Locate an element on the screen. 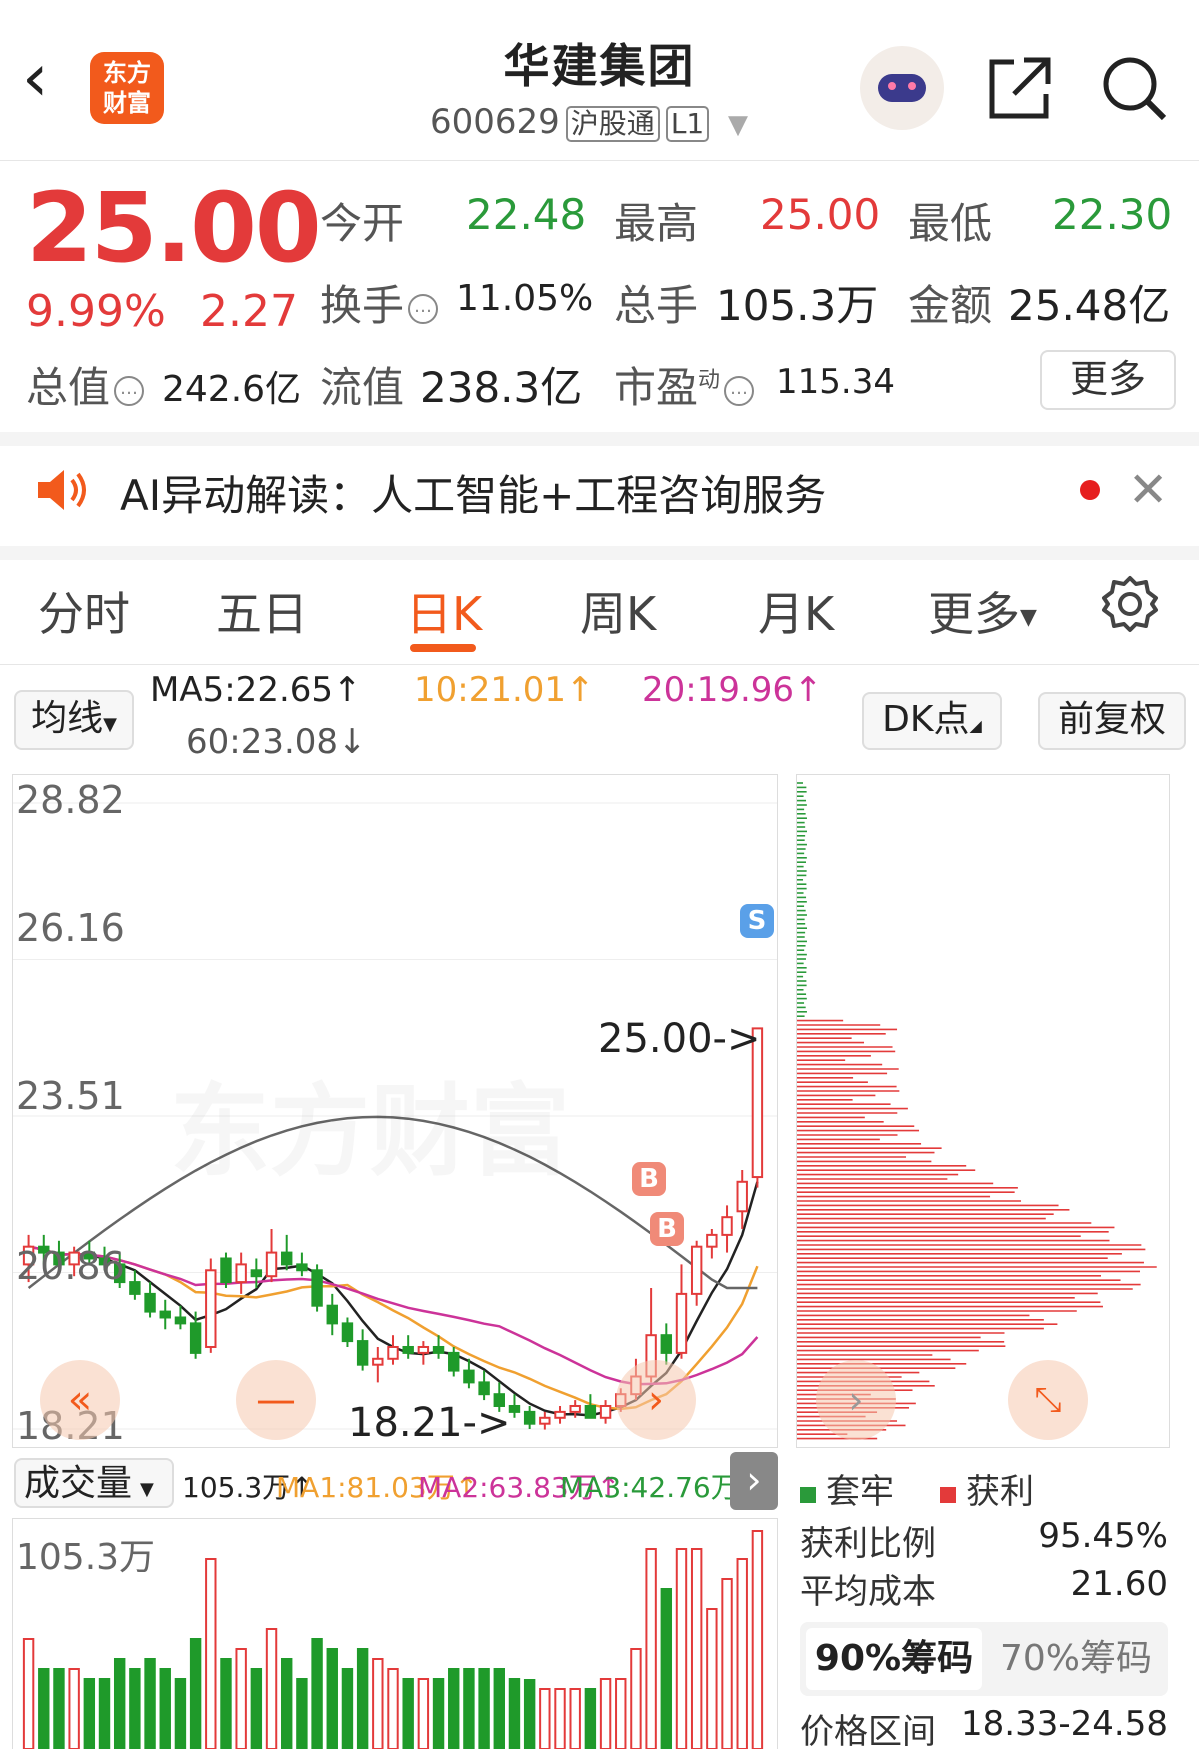  stock-code: 600629 is located at coordinates (495, 122).